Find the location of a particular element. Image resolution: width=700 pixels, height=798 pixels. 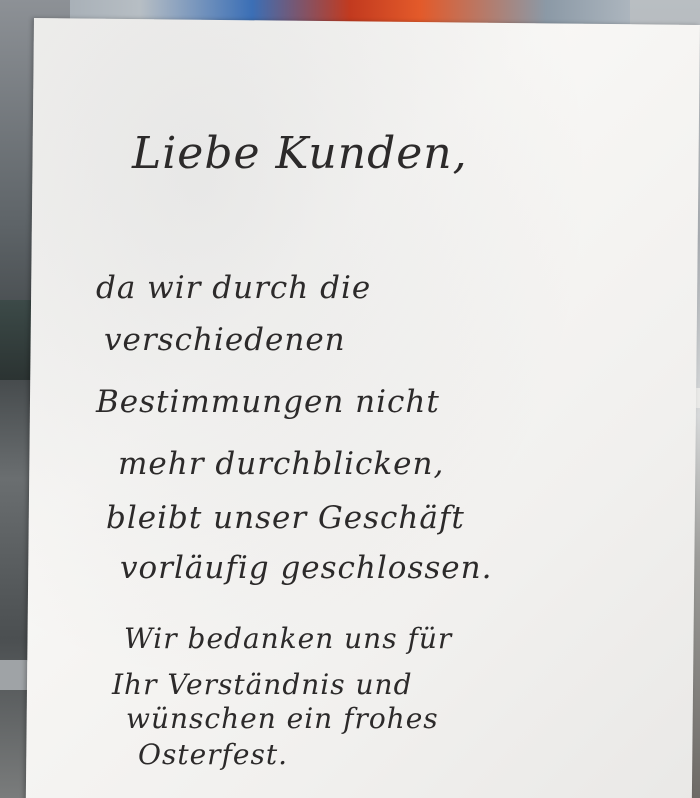

notice-line: verschiedenen is located at coordinates (225, 340).